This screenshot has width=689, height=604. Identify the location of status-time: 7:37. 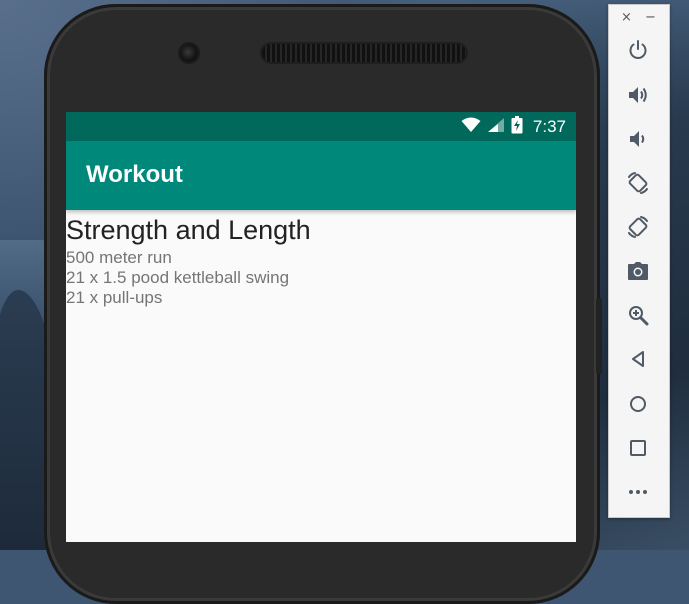
(549, 126).